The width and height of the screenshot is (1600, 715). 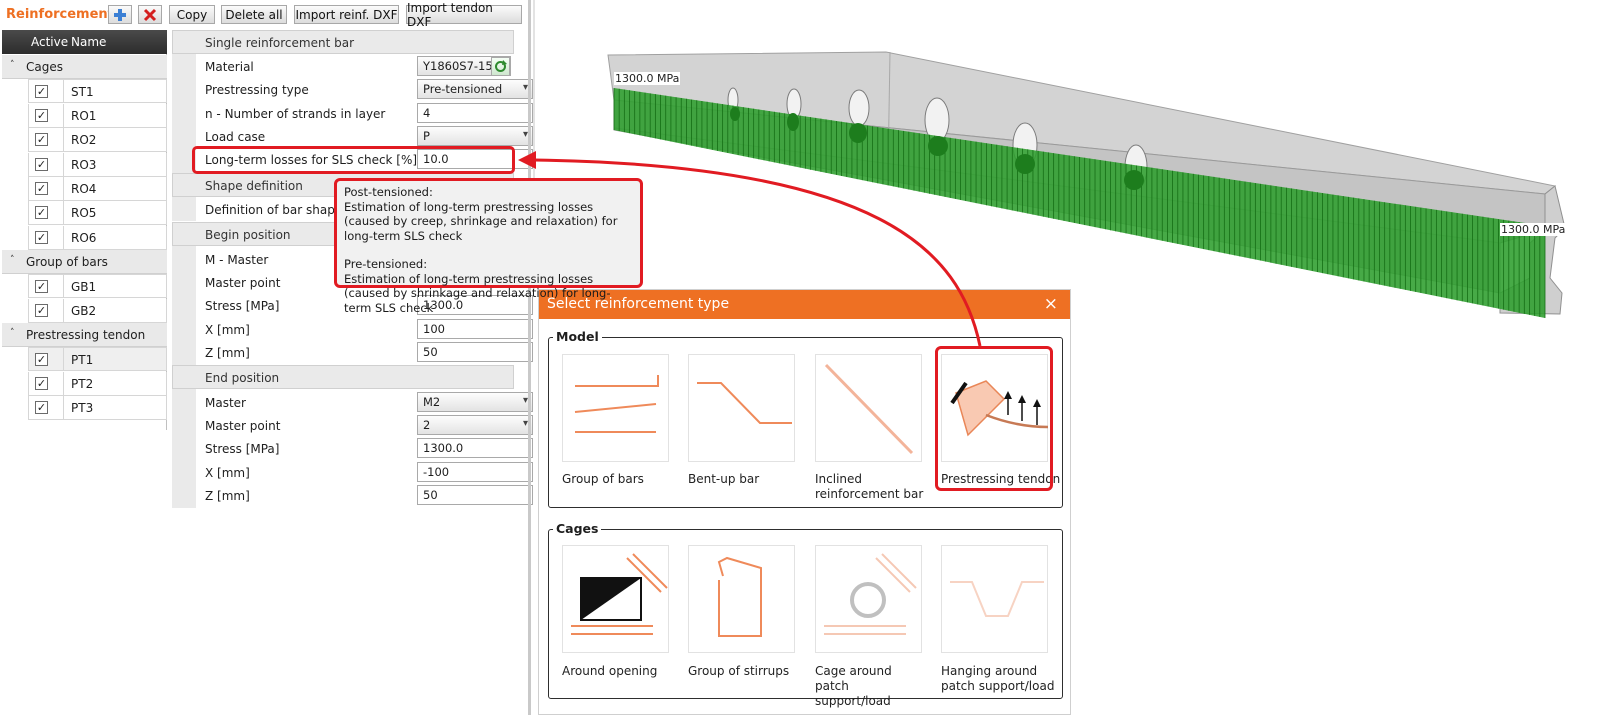 What do you see at coordinates (364, 329) in the screenshot?
I see `prop-begin-x: X [mm] 100` at bounding box center [364, 329].